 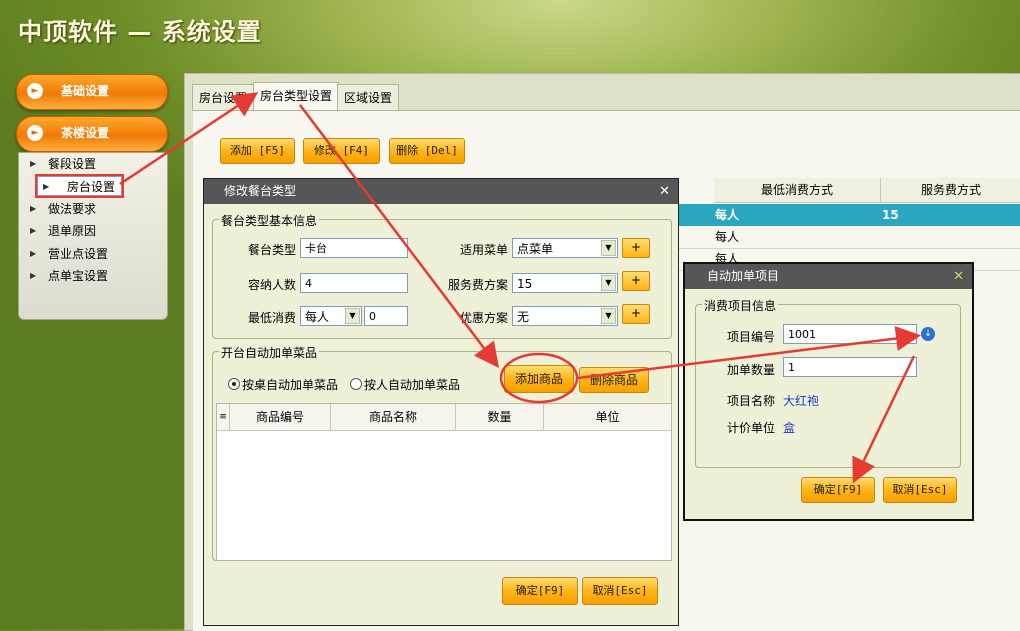 I want to click on add-button: 添加 [F5], so click(x=257, y=151).